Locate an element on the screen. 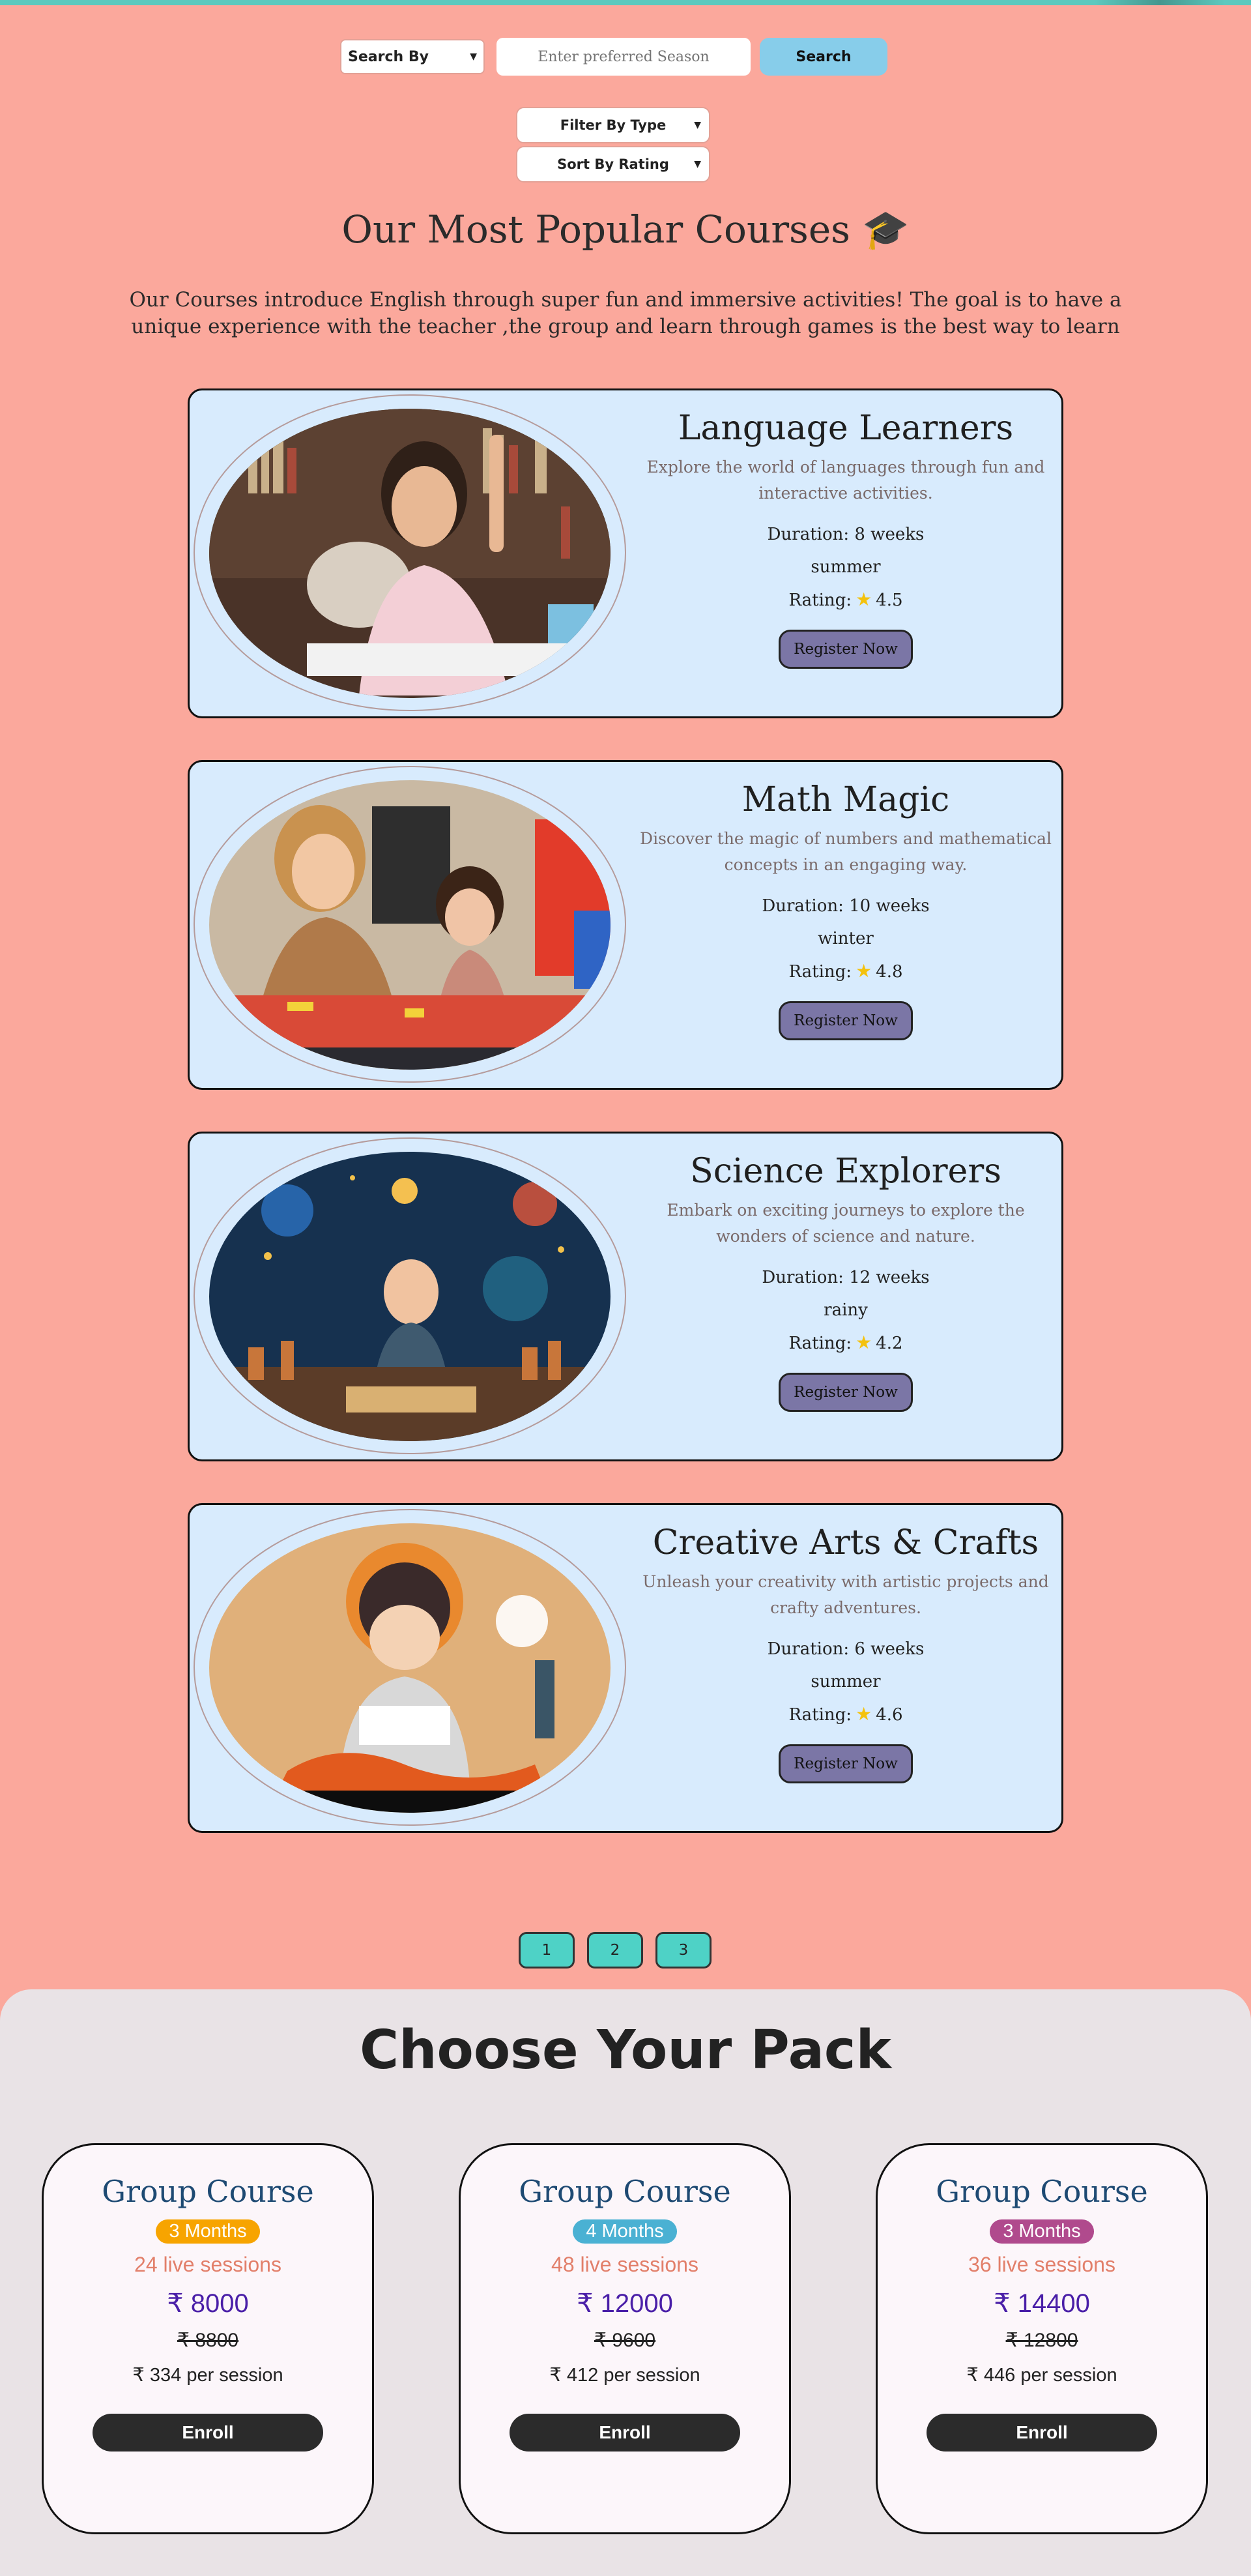 The image size is (1251, 2576). rating-value: 4.2 is located at coordinates (889, 1343).